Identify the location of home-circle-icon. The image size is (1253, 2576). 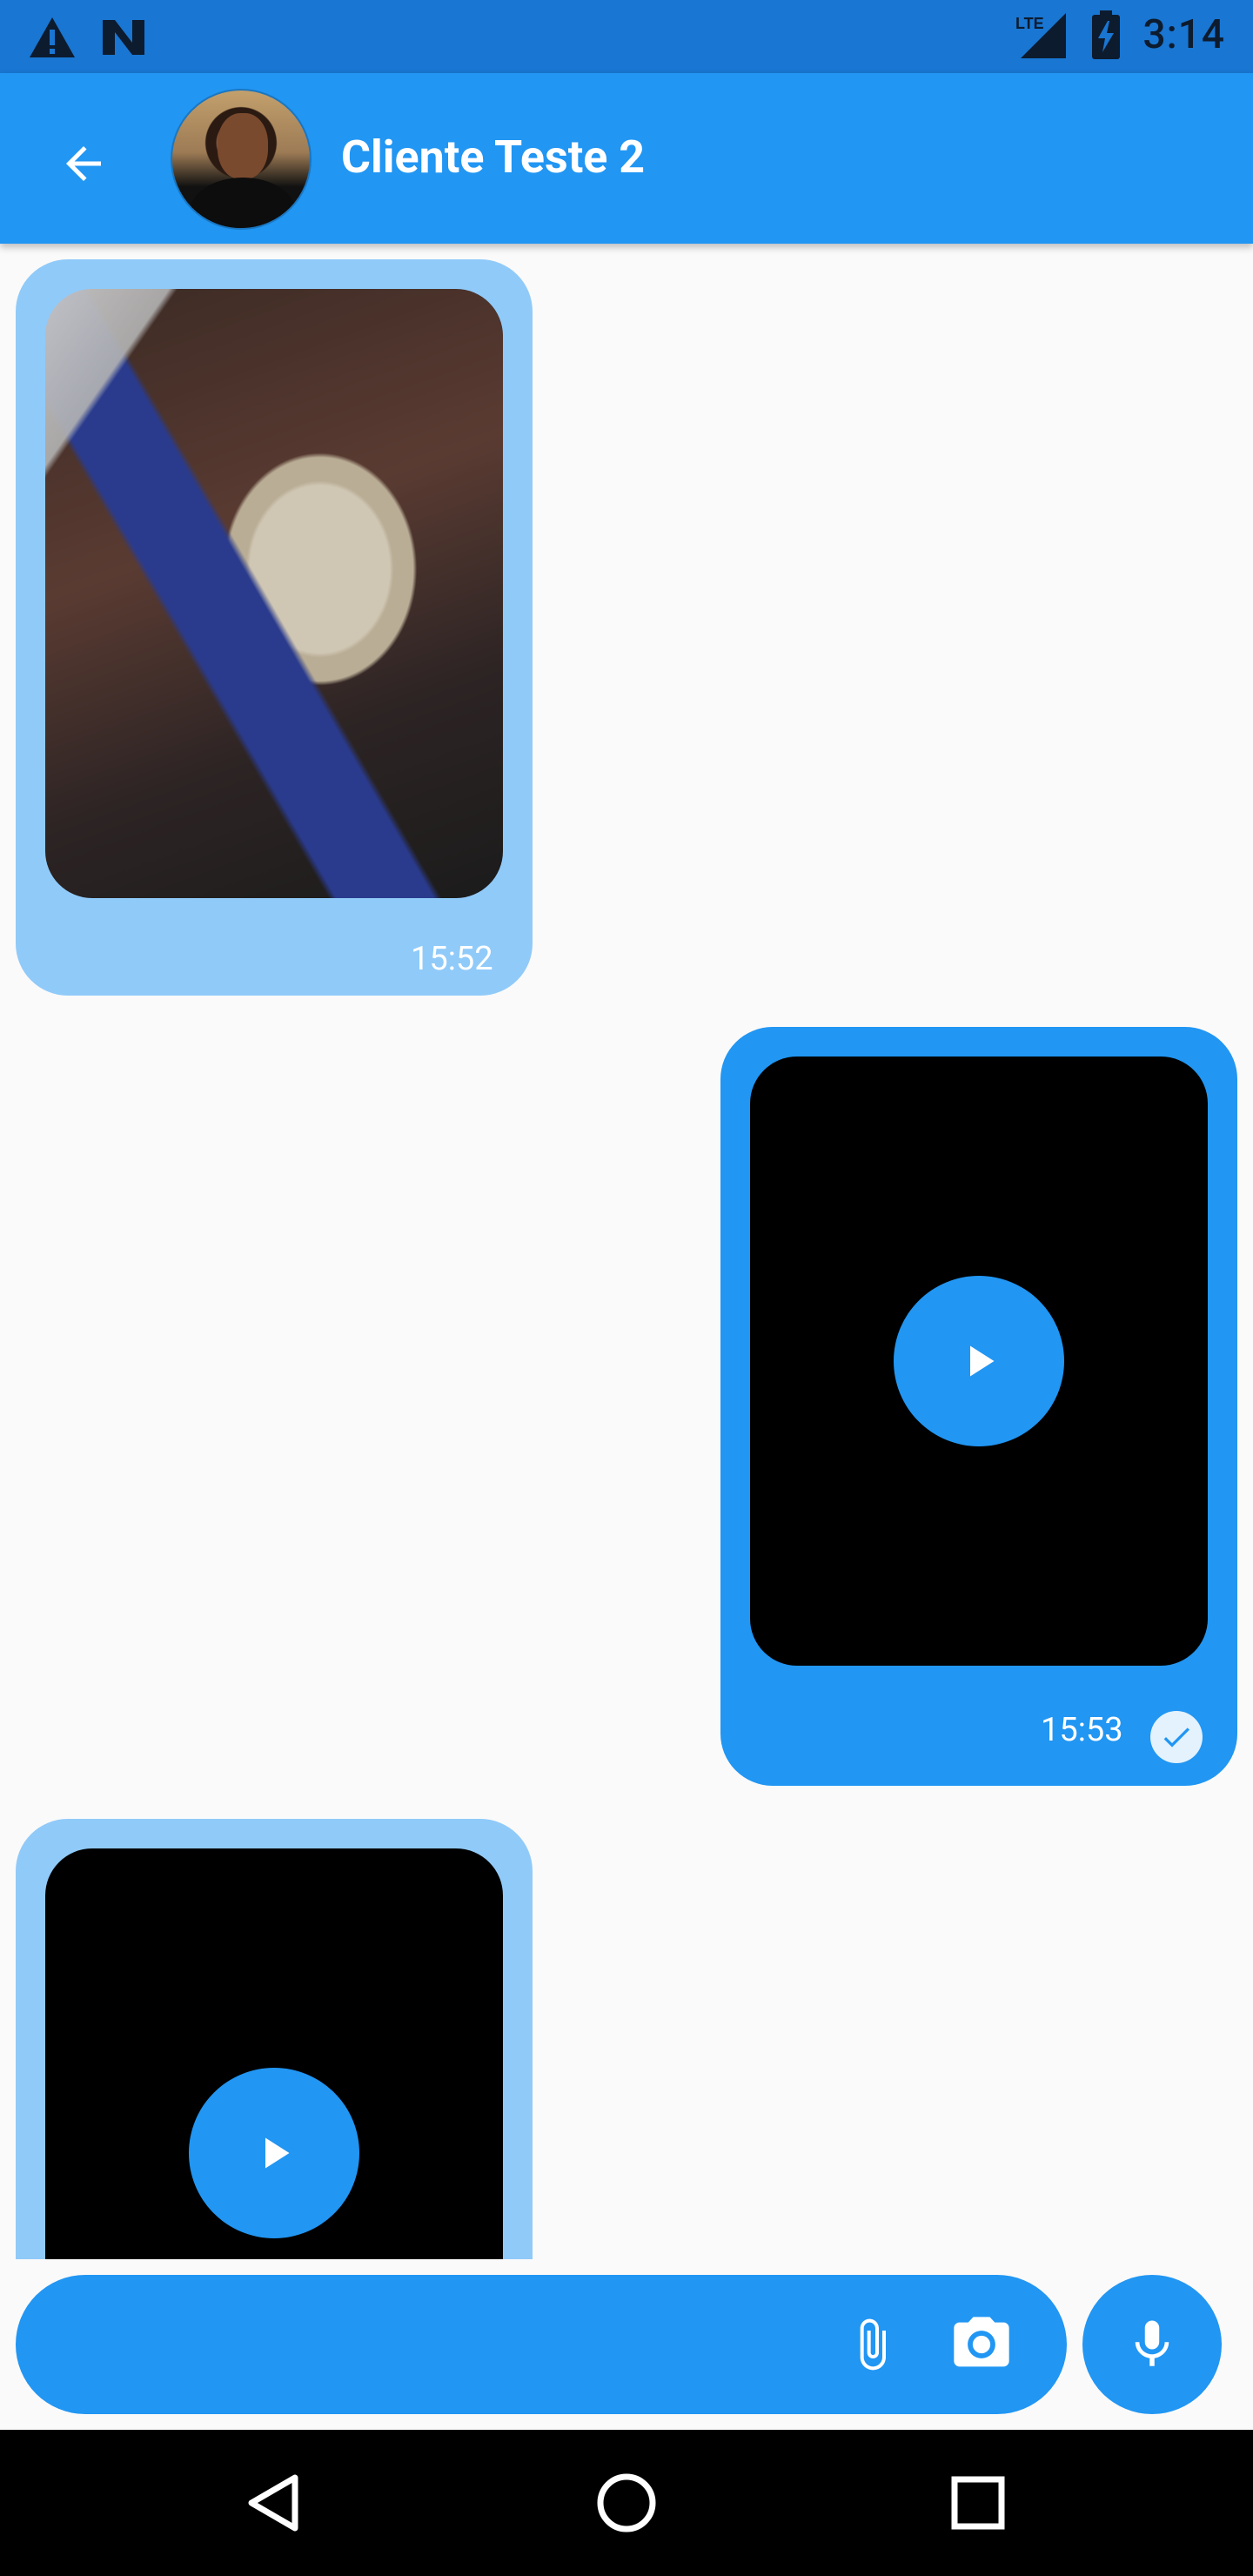
(626, 2502).